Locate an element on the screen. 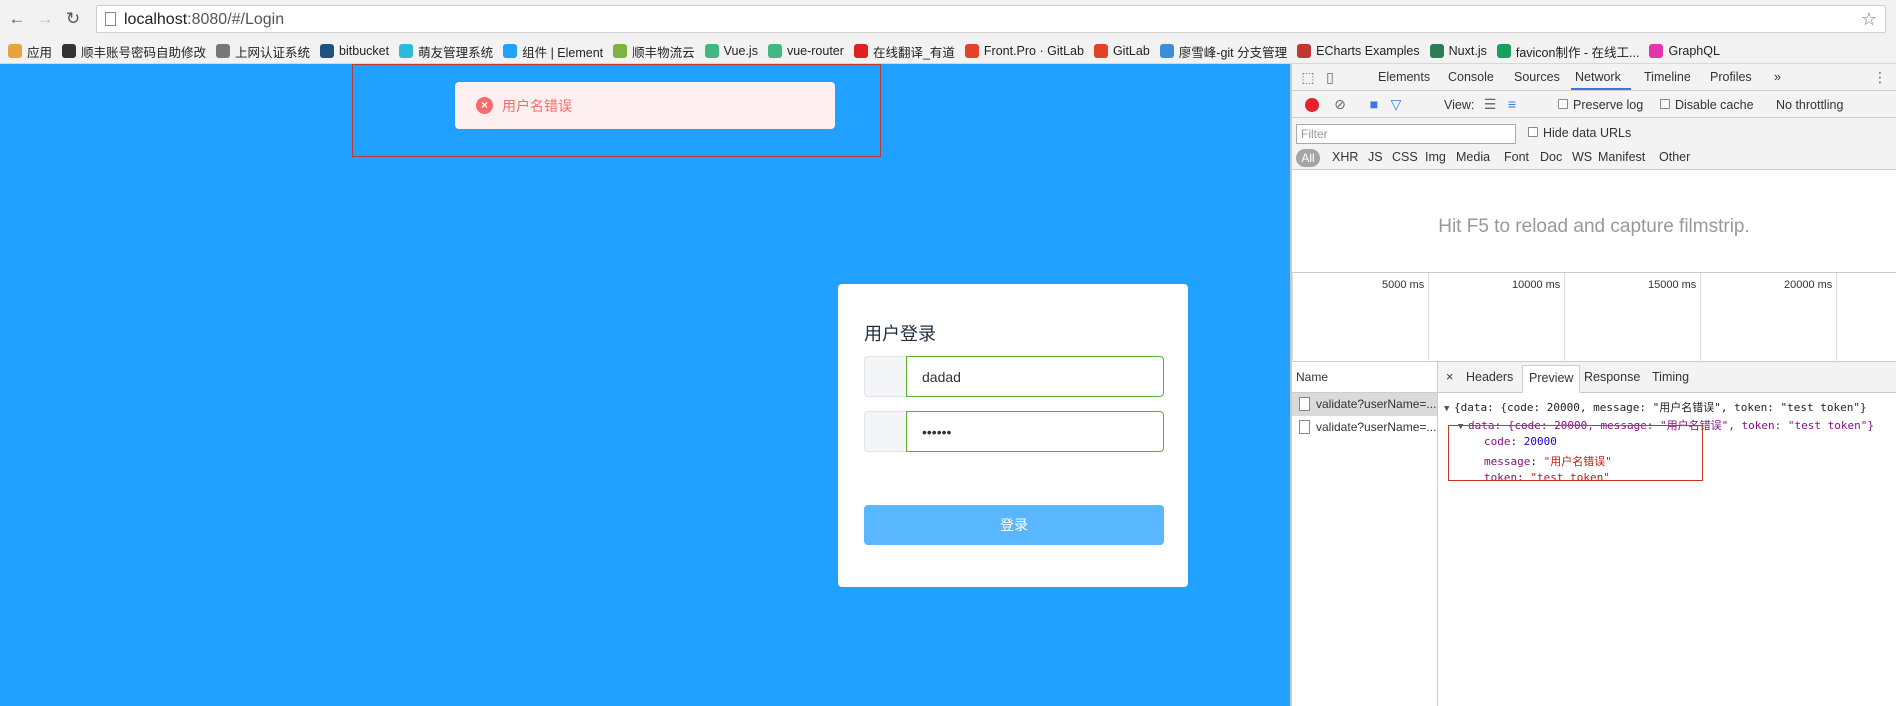  throttling-select: No throttling is located at coordinates (1809, 105).